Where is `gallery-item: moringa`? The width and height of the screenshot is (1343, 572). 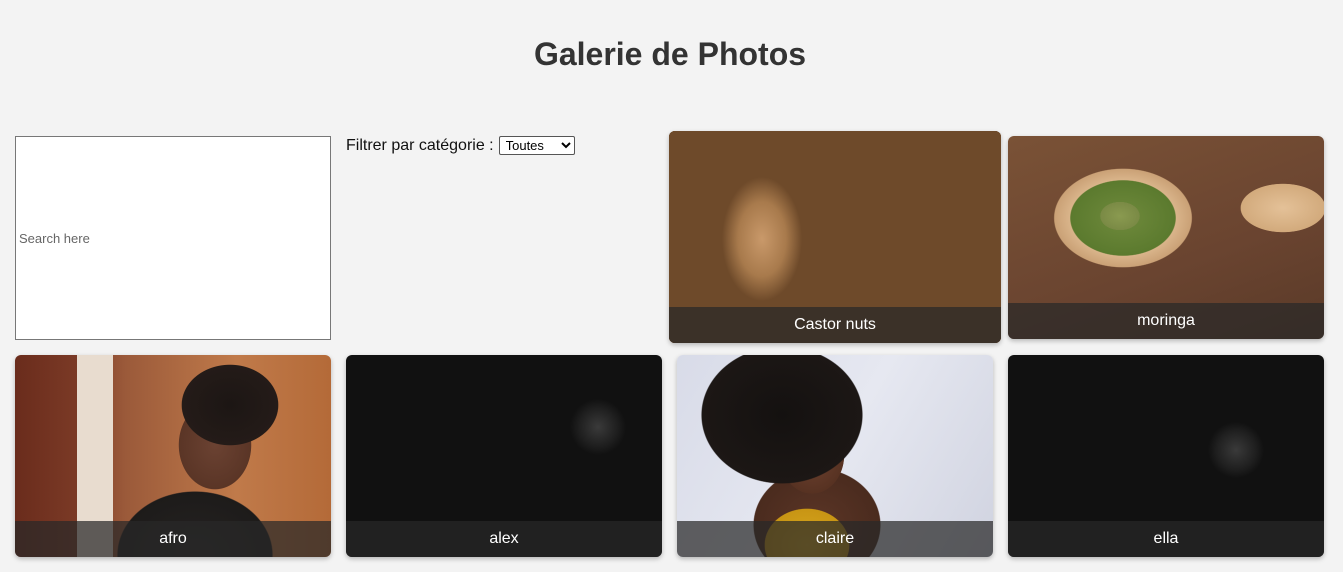 gallery-item: moringa is located at coordinates (1166, 237).